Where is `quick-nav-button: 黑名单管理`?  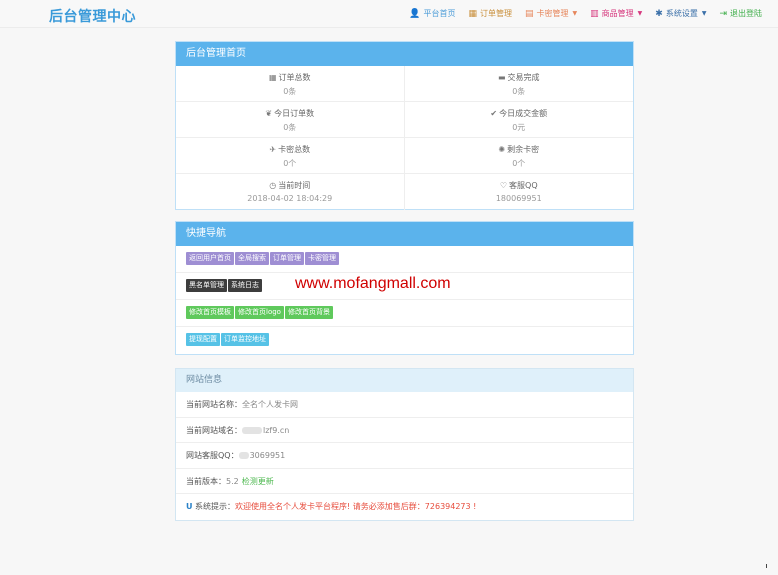 quick-nav-button: 黑名单管理 is located at coordinates (206, 285).